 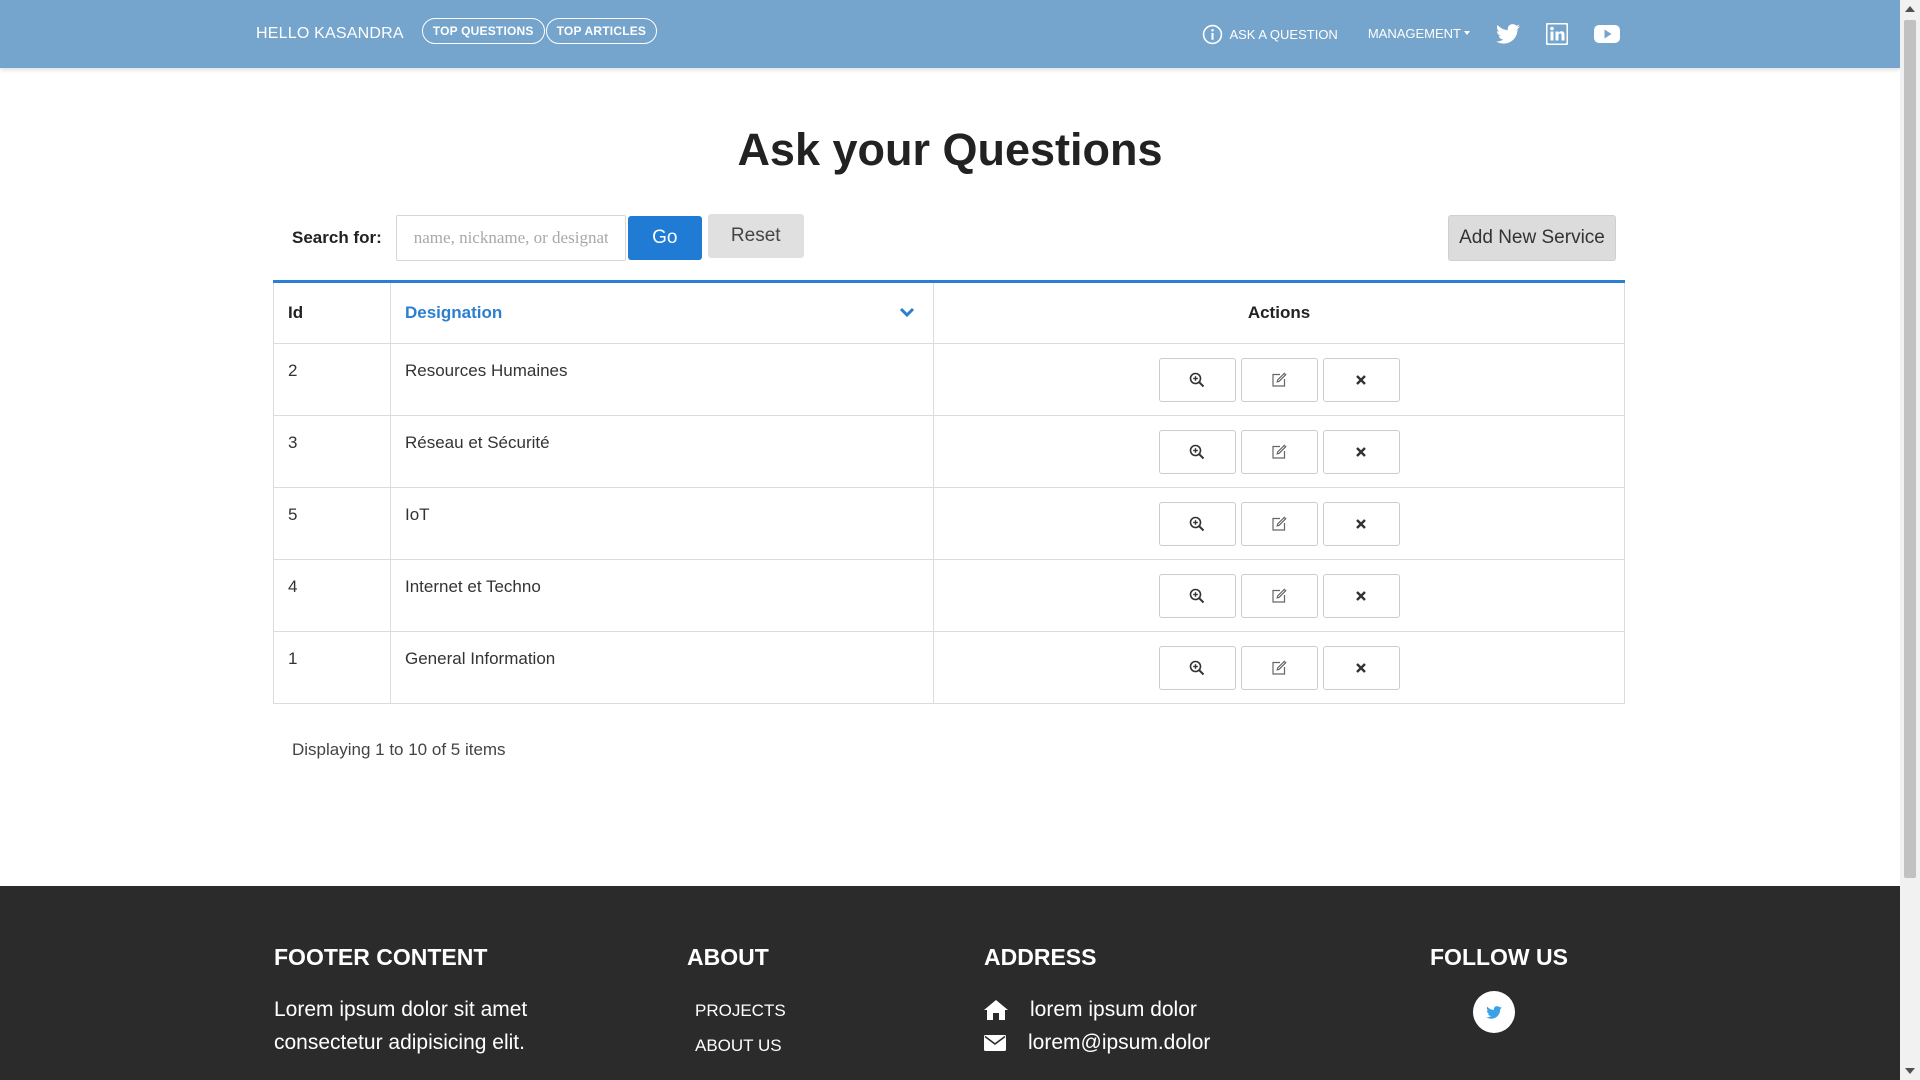 I want to click on youtube-icon, so click(x=1607, y=34).